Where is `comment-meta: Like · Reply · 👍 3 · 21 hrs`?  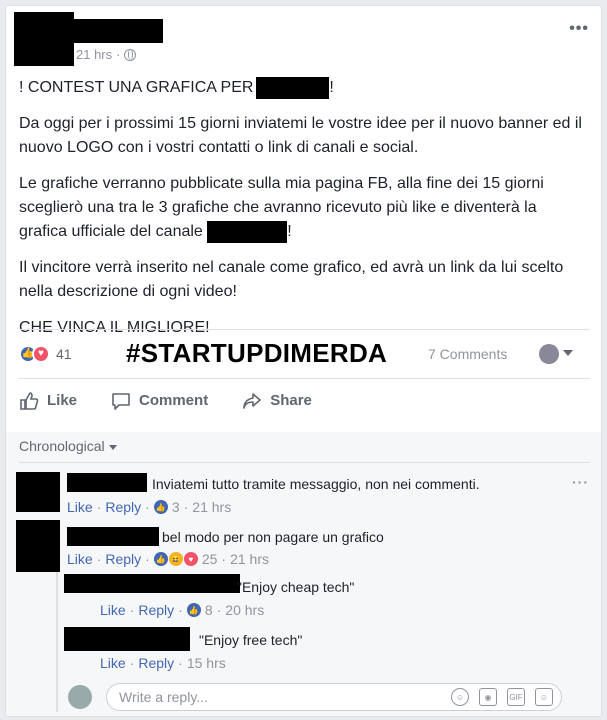 comment-meta: Like · Reply · 👍 3 · 21 hrs is located at coordinates (149, 507).